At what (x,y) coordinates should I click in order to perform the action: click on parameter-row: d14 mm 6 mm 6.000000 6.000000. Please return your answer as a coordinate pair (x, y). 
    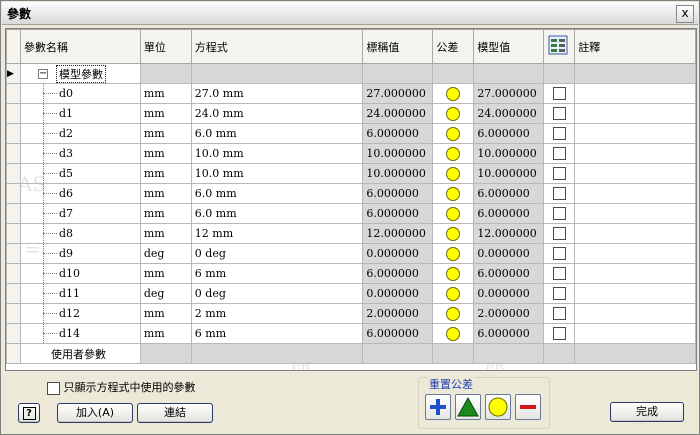
    Looking at the image, I should click on (351, 333).